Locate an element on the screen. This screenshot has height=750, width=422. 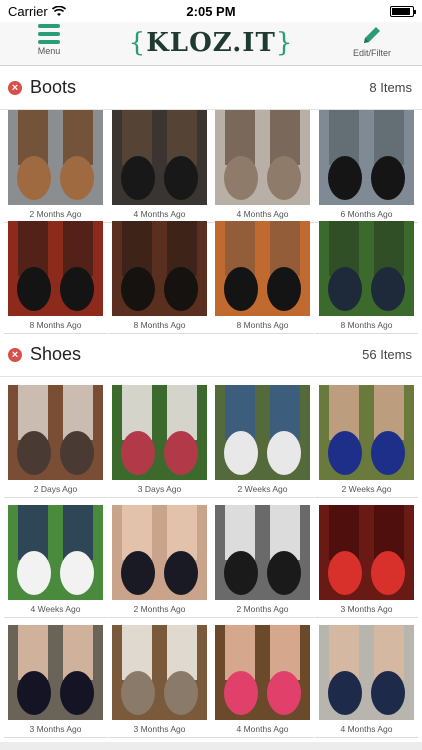
edit-filter-label: Edit/Filter is located at coordinates (371, 53).